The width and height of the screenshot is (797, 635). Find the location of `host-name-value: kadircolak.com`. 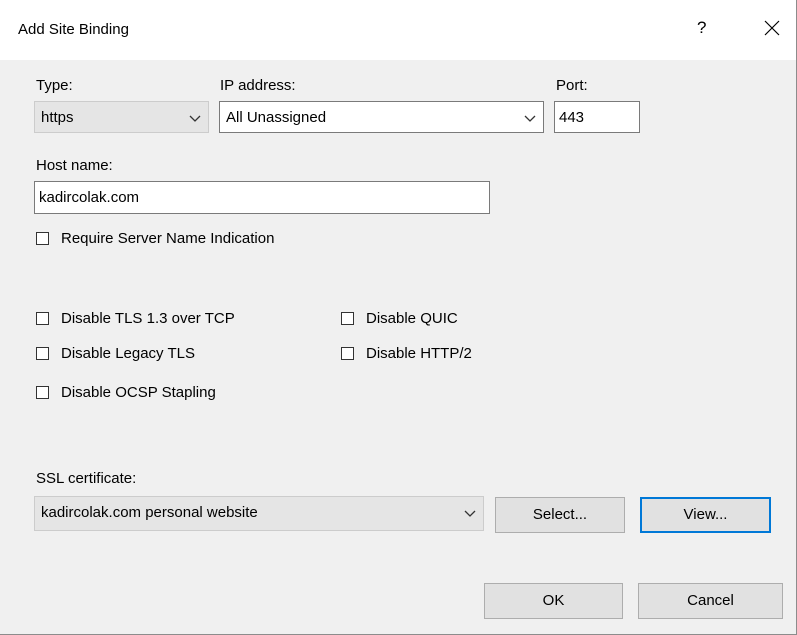

host-name-value: kadircolak.com is located at coordinates (89, 197).